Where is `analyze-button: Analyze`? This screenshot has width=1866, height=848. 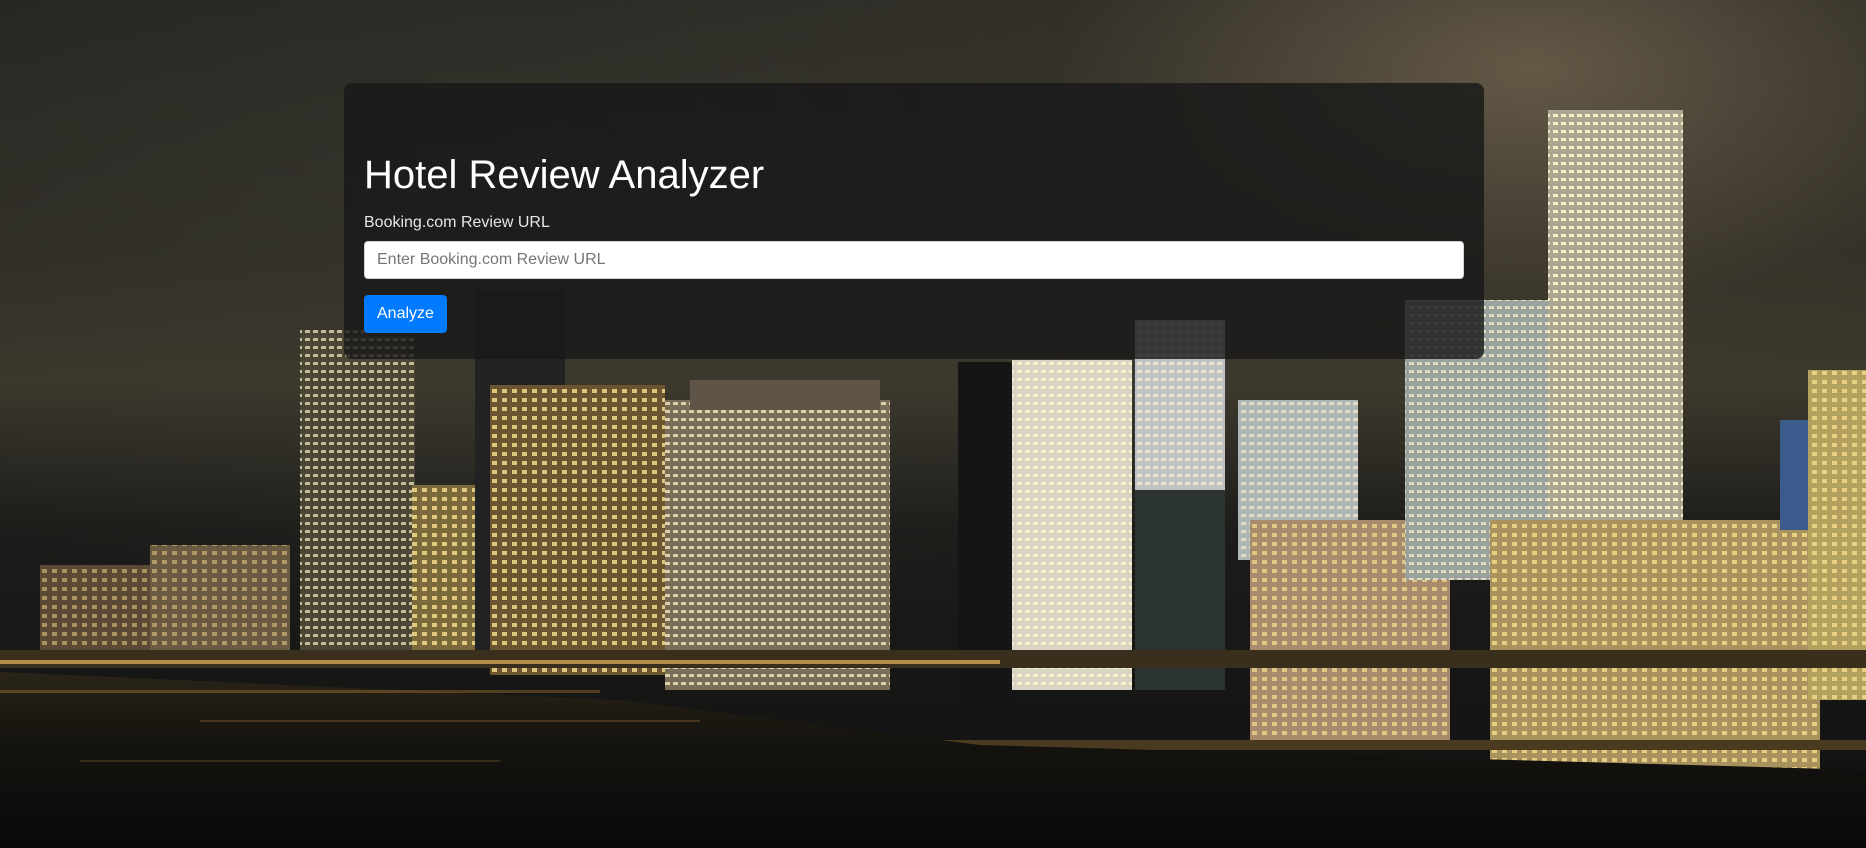
analyze-button: Analyze is located at coordinates (405, 314).